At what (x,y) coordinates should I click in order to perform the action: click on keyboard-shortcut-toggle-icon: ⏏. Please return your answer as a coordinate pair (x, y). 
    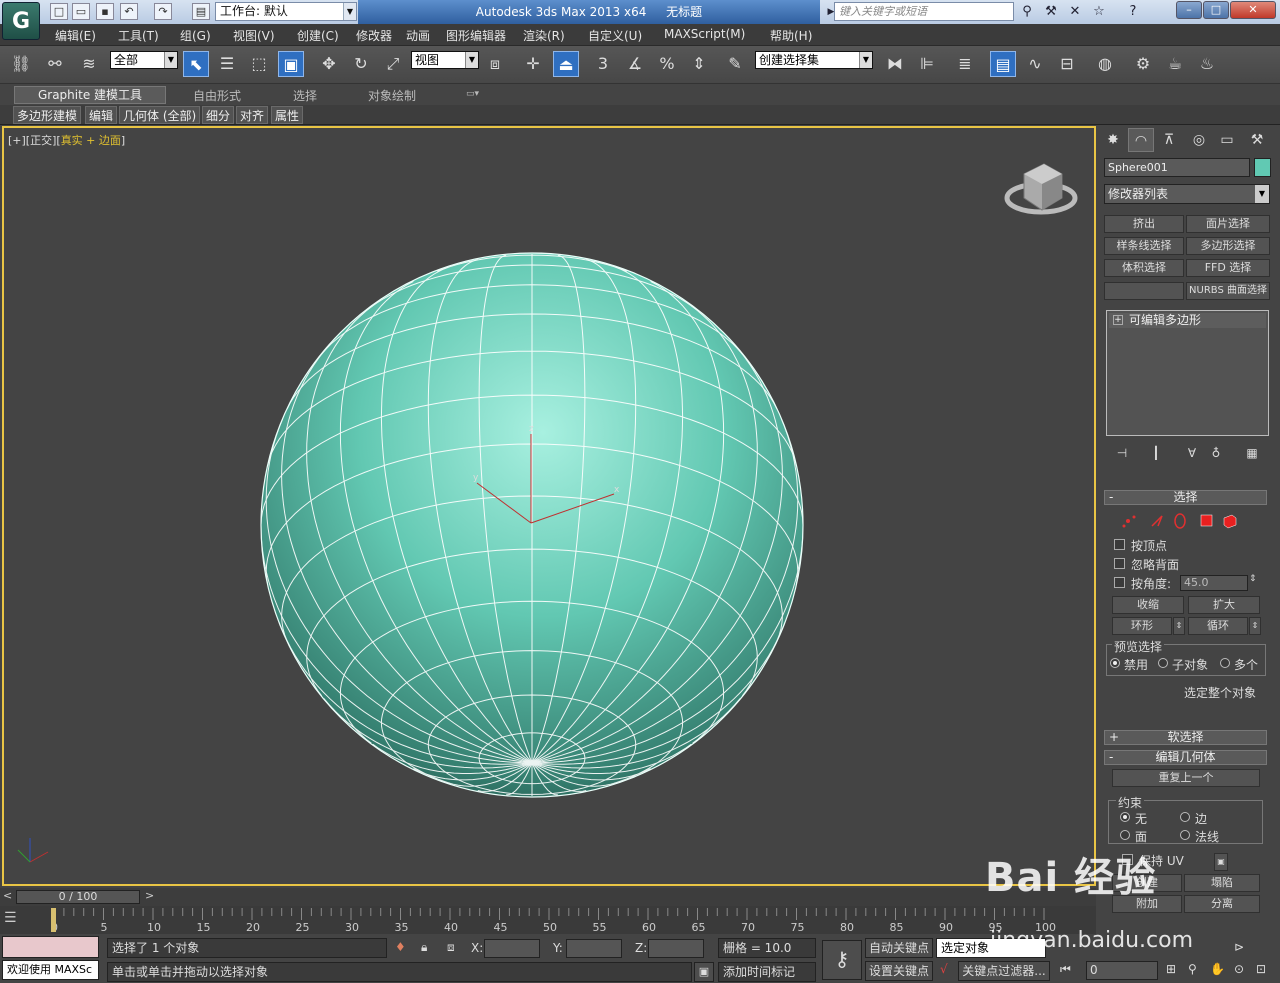
    Looking at the image, I should click on (566, 64).